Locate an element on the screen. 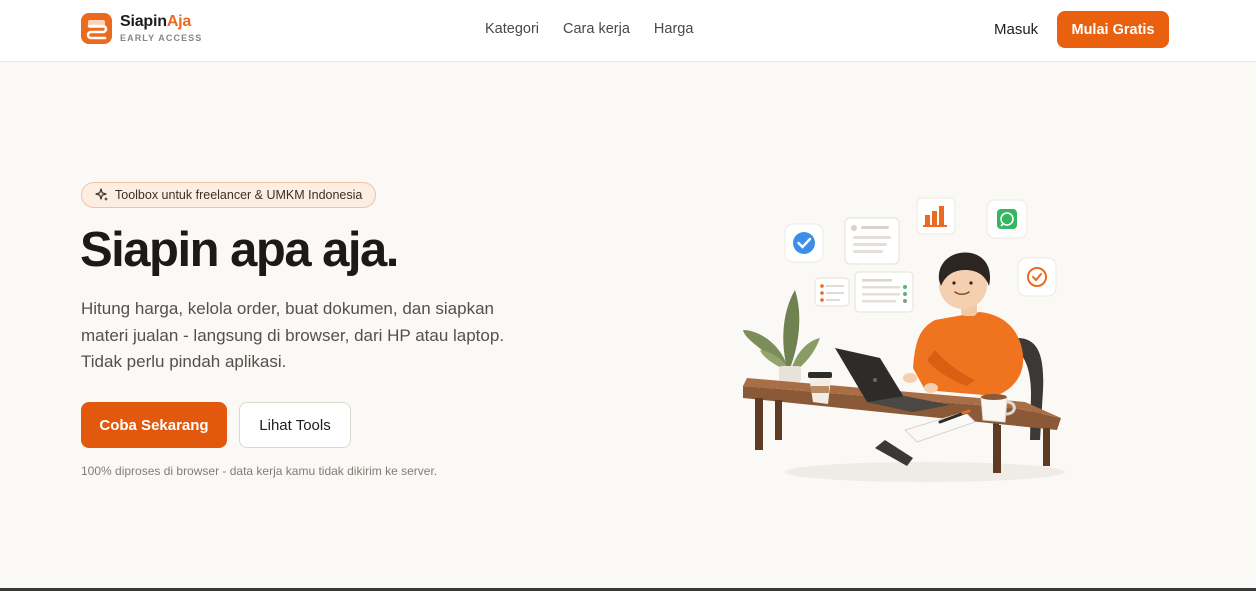 Image resolution: width=1256 pixels, height=591 pixels. task-check-icon is located at coordinates (1037, 277).